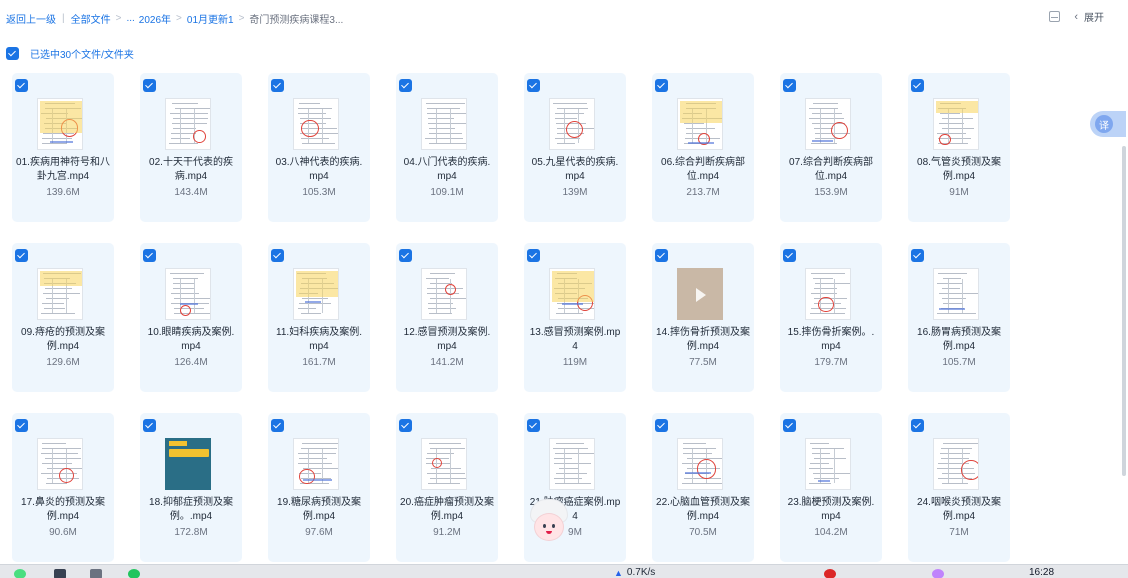  I want to click on file-name: 16.肠胃病预测及案例.mp4, so click(959, 340).